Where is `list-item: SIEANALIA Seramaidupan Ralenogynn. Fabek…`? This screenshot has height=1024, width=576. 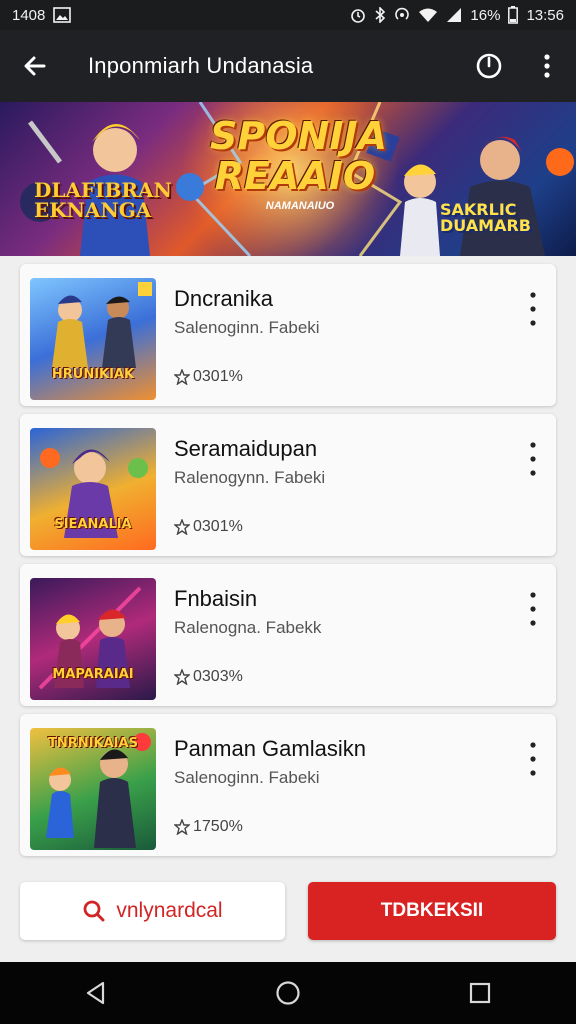 list-item: SIEANALIA Seramaidupan Ralenogynn. Fabek… is located at coordinates (288, 485).